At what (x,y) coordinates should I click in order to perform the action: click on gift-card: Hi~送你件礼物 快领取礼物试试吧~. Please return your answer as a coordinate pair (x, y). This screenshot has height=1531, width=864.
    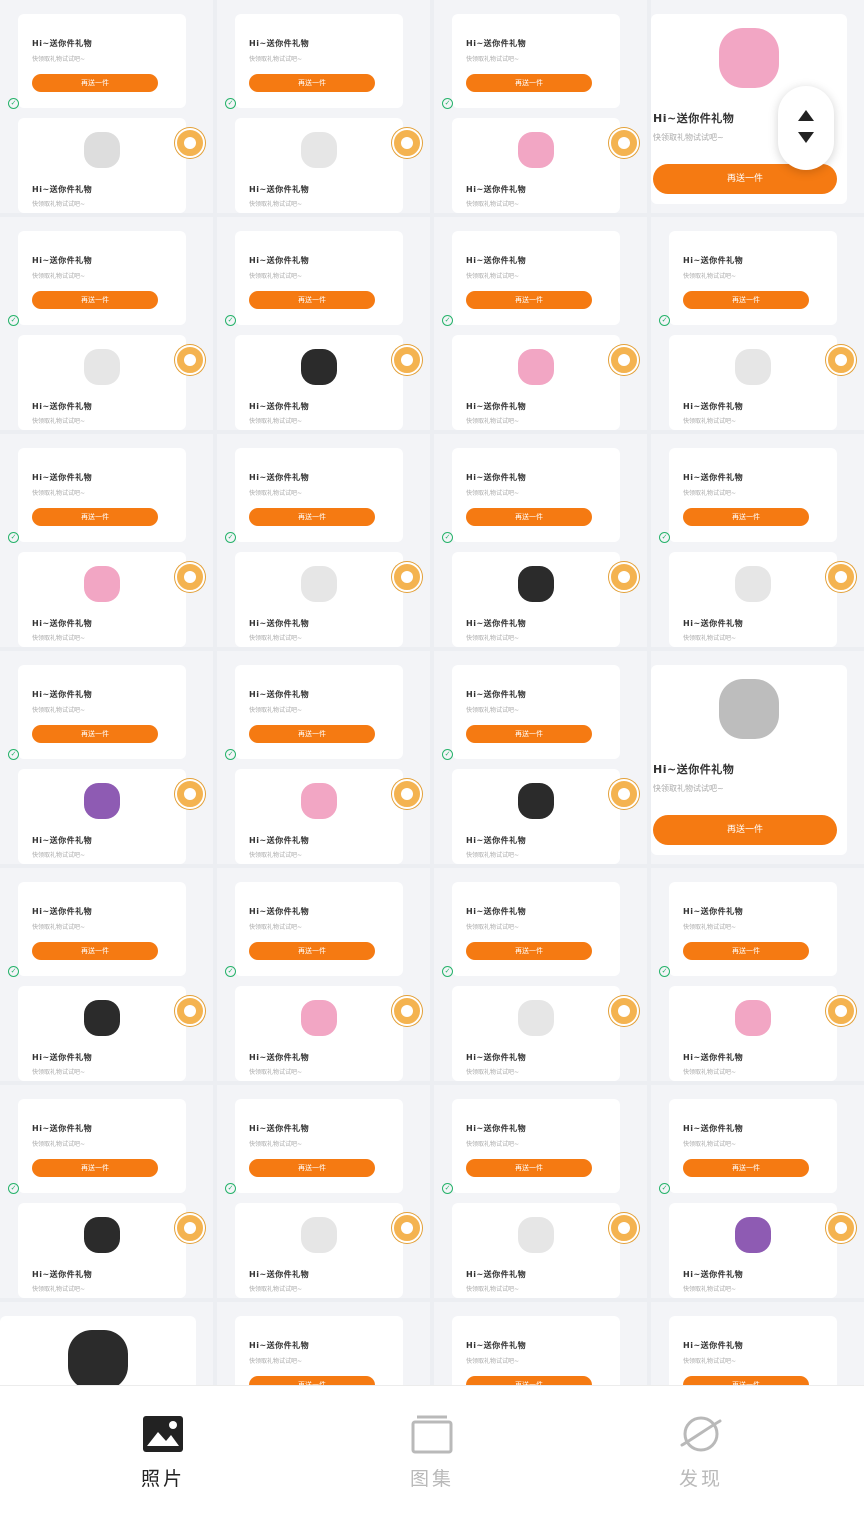
    Looking at the image, I should click on (753, 1033).